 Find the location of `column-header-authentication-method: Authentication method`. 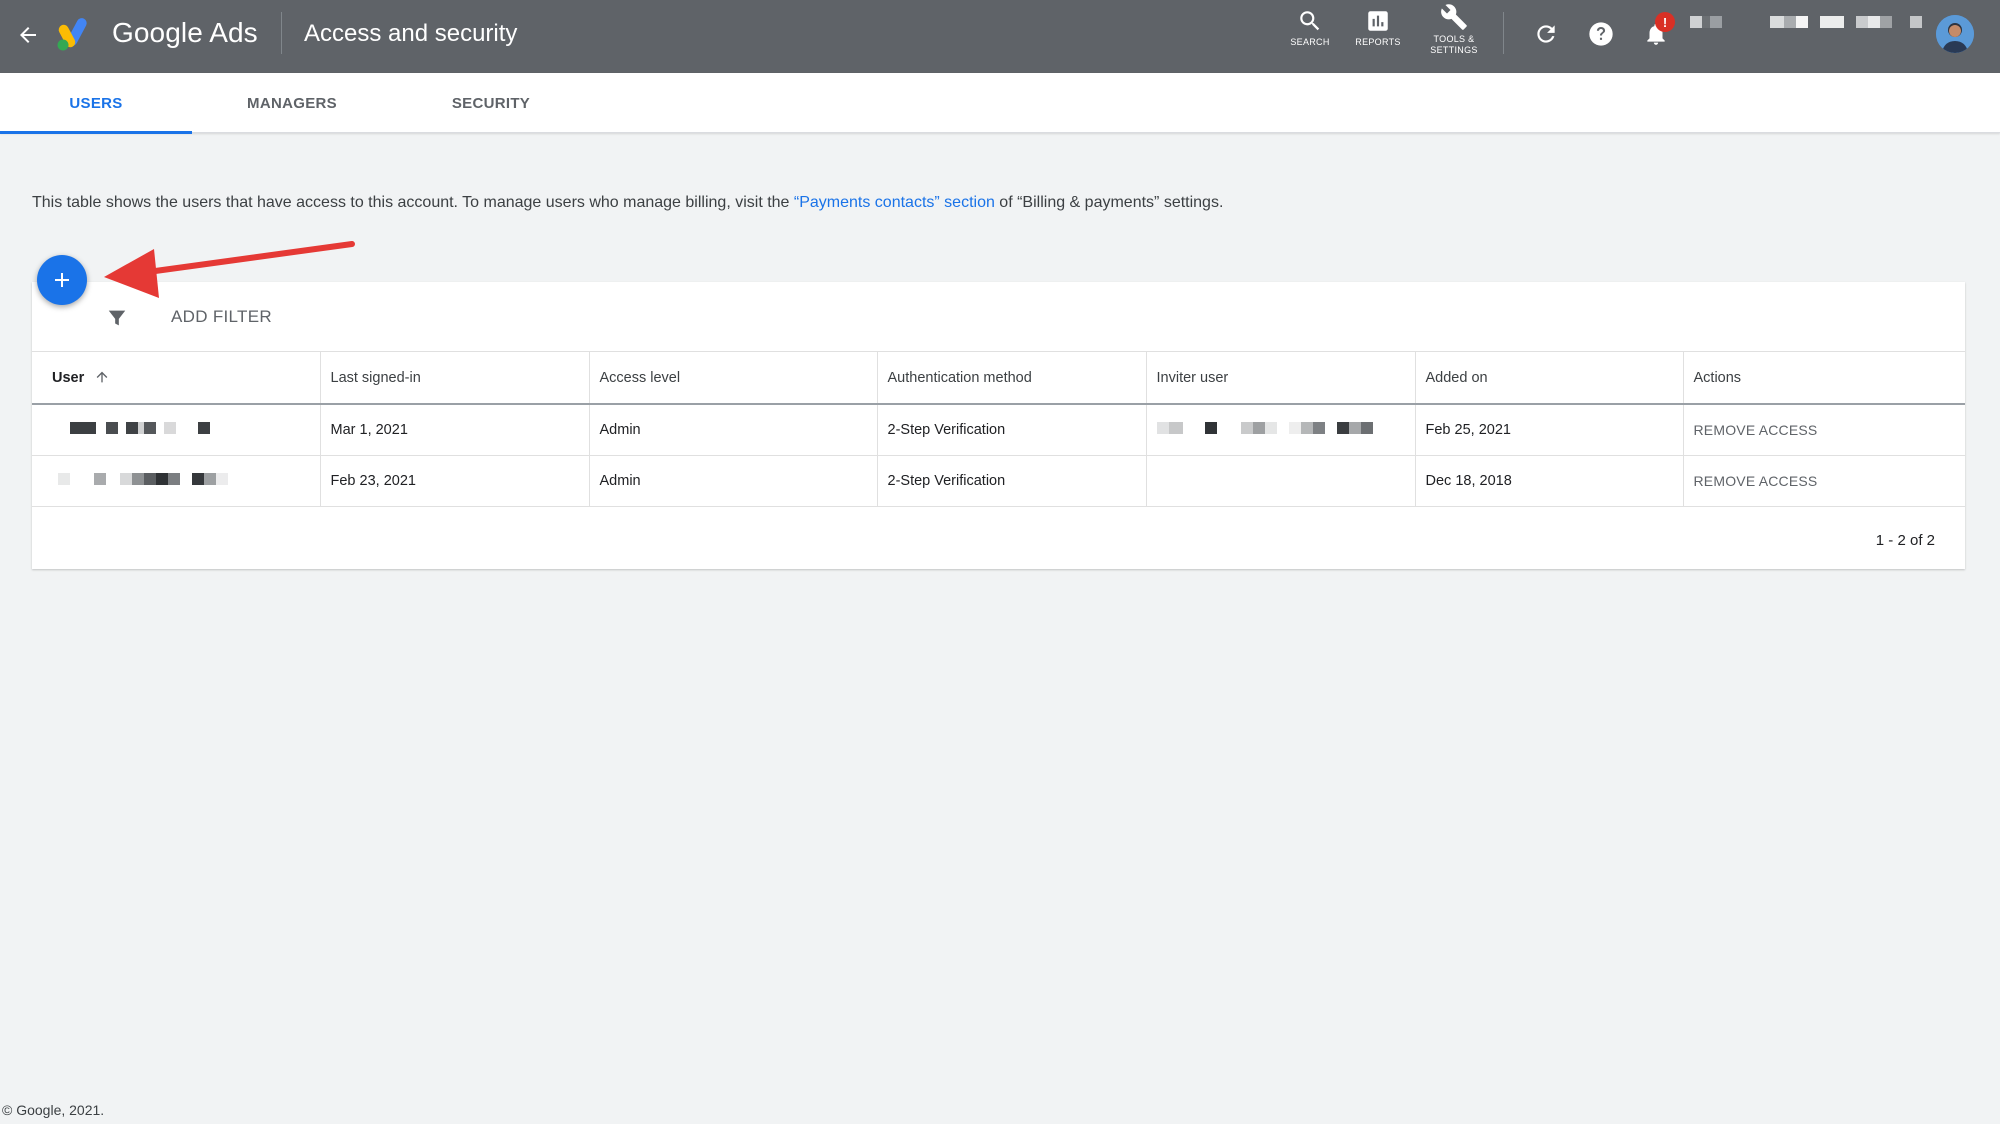

column-header-authentication-method: Authentication method is located at coordinates (1012, 378).